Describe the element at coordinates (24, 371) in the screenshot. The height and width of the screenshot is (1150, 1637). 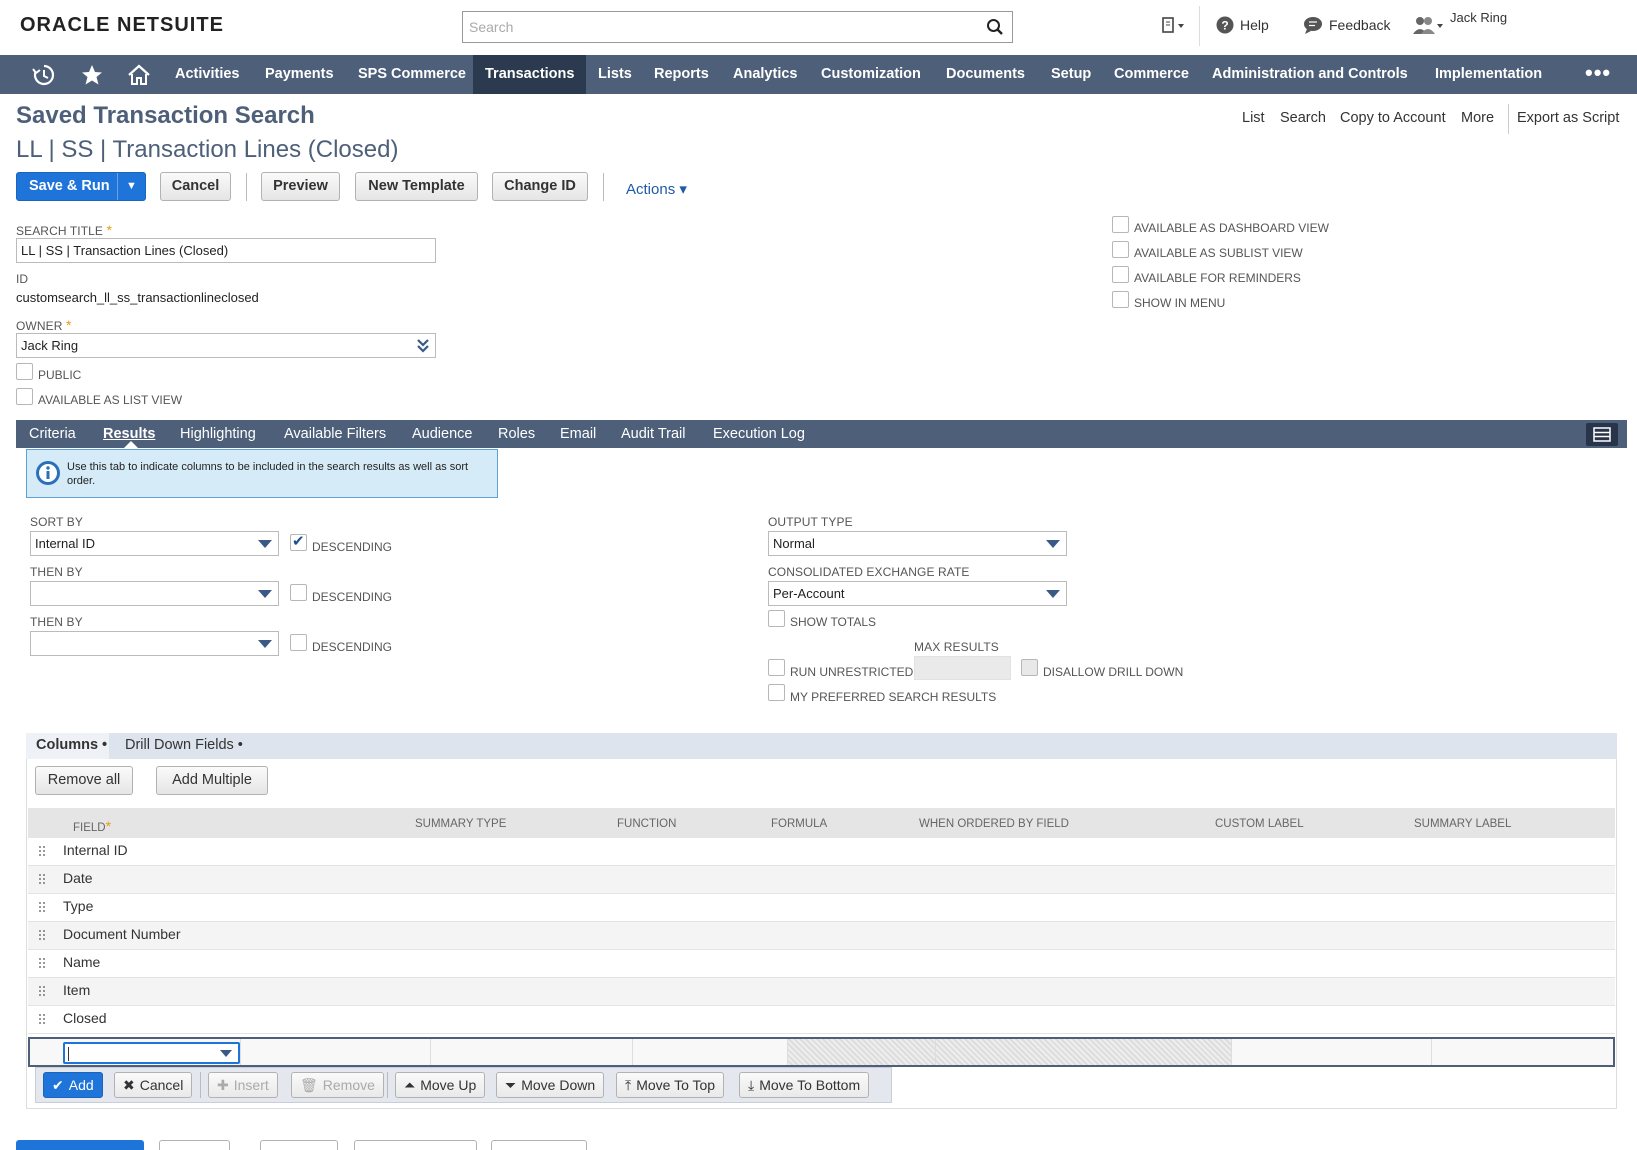
I see `public-checkbox` at that location.